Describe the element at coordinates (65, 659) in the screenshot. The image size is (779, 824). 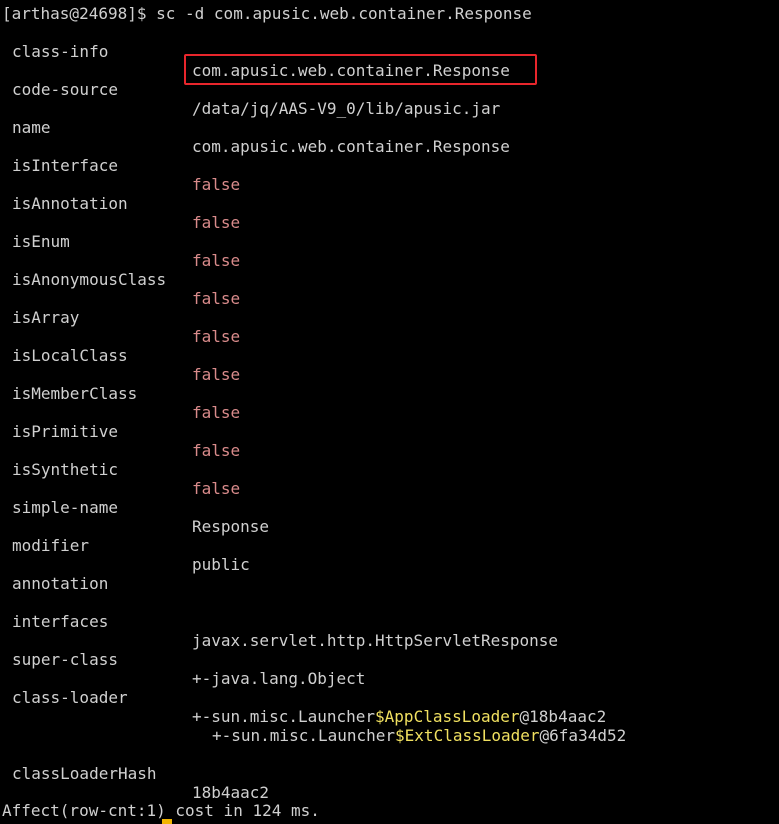
I see `row-key: super-class` at that location.